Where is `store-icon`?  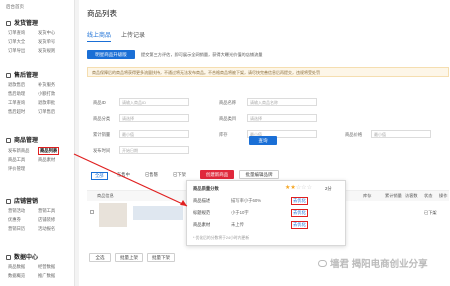
store-icon is located at coordinates (8, 201).